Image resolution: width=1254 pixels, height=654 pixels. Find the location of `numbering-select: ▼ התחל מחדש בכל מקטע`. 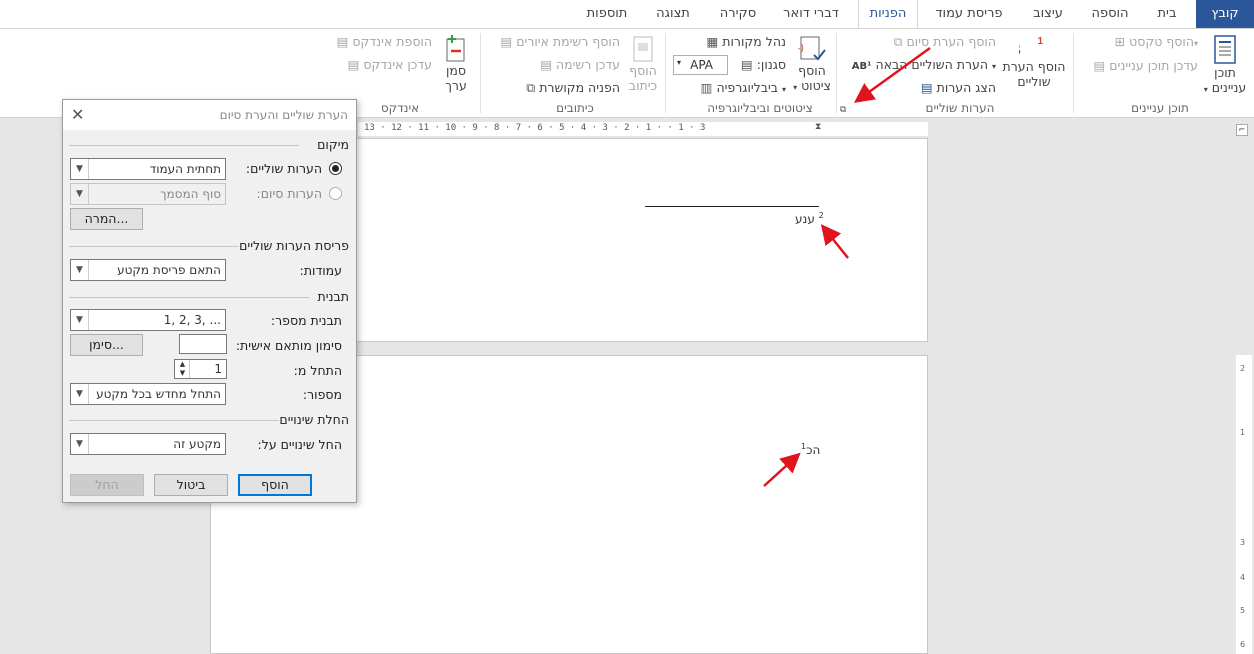

numbering-select: ▼ התחל מחדש בכל מקטע is located at coordinates (148, 394).